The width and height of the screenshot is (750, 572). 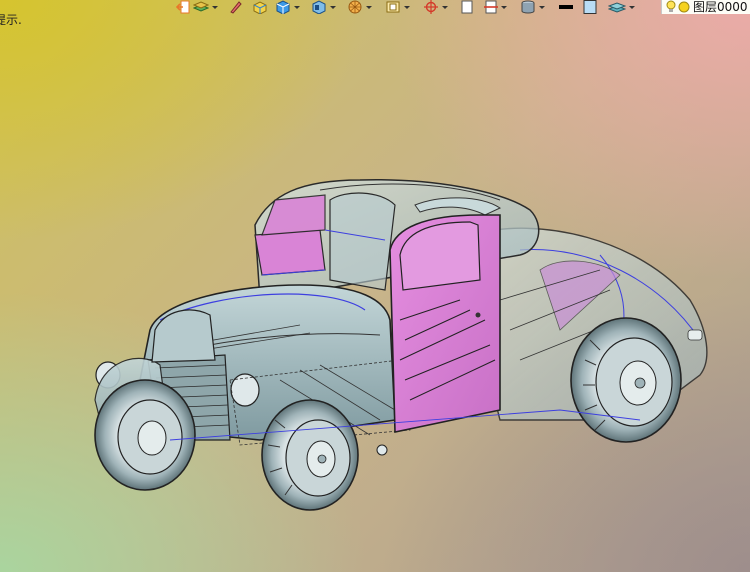 I want to click on snap-dropdown, so click(x=445, y=7).